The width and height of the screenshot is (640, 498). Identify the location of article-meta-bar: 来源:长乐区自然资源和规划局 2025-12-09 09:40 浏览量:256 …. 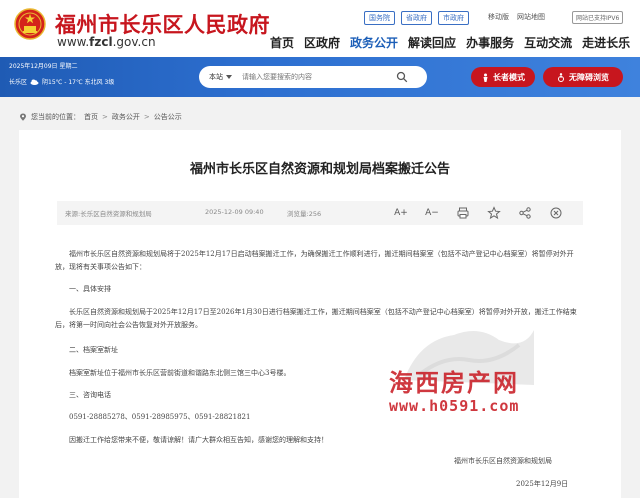
(320, 213).